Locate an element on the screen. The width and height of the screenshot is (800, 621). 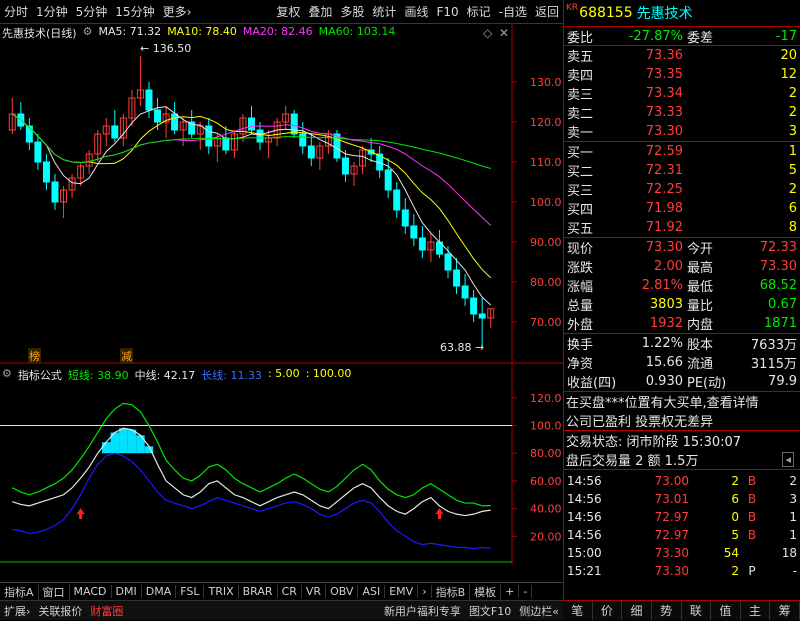
buys-row-4: 买五 71.92 8 is located at coordinates (682, 227).